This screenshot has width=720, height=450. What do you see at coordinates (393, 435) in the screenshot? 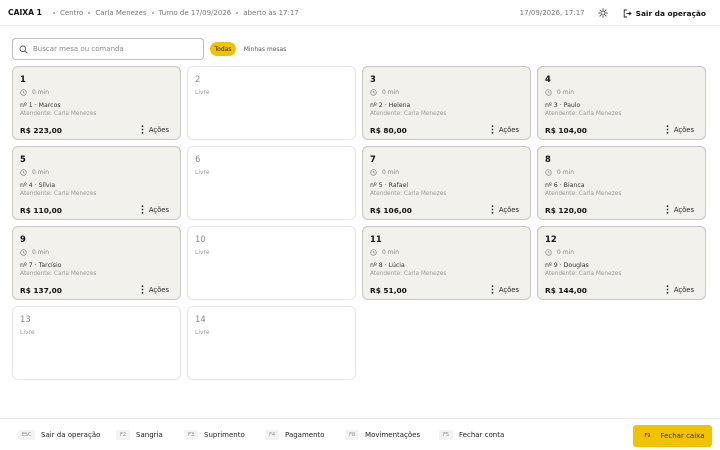
I see `shortcut-label: Movimentações` at bounding box center [393, 435].